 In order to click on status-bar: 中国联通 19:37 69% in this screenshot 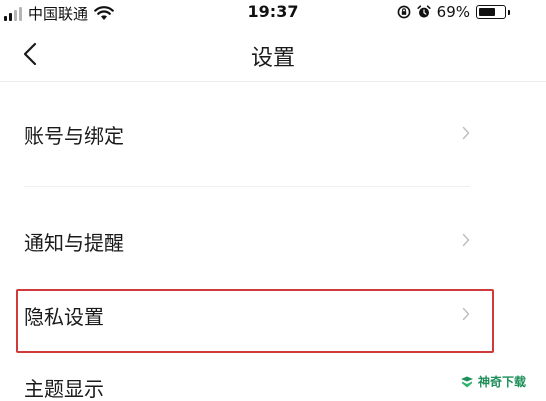, I will do `click(273, 13)`.